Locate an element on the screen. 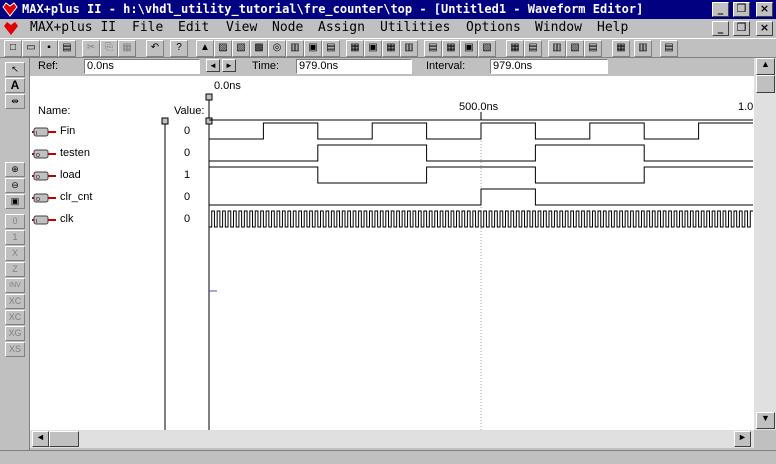 This screenshot has height=464, width=776. simulator-icon: ▨ is located at coordinates (223, 48).